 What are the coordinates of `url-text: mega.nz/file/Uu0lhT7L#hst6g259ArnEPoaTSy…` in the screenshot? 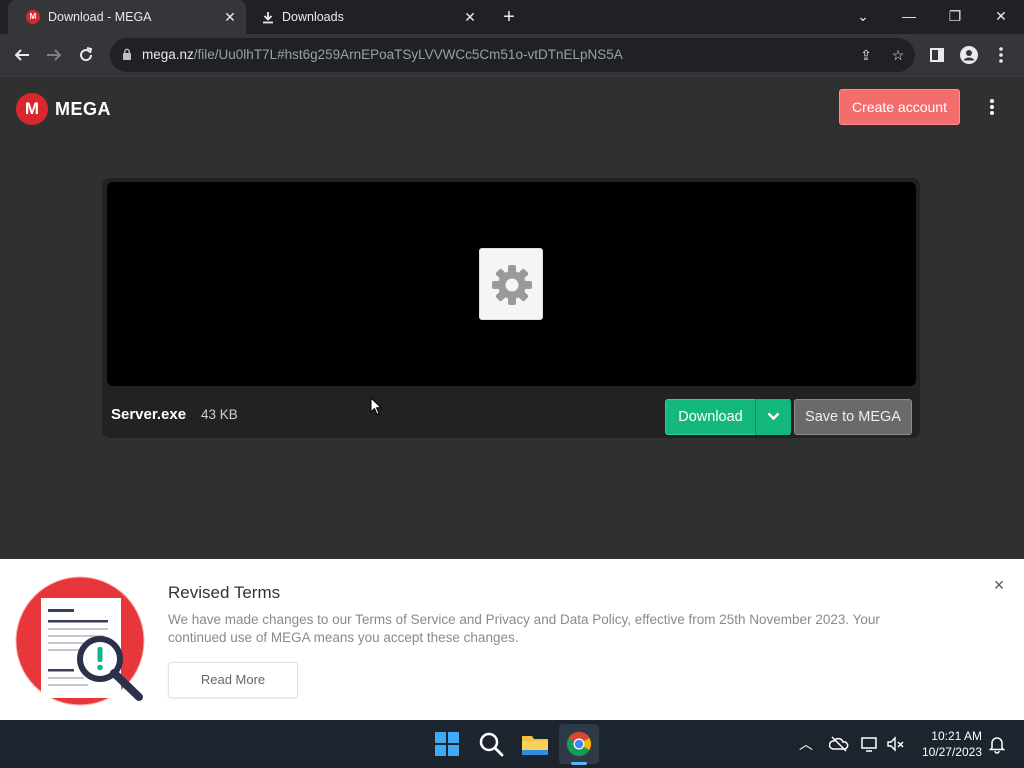 It's located at (382, 54).